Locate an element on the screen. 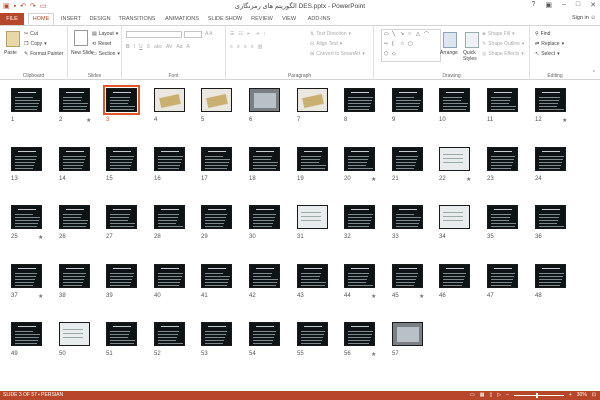 The image size is (600, 400). paste-icon is located at coordinates (13, 39).